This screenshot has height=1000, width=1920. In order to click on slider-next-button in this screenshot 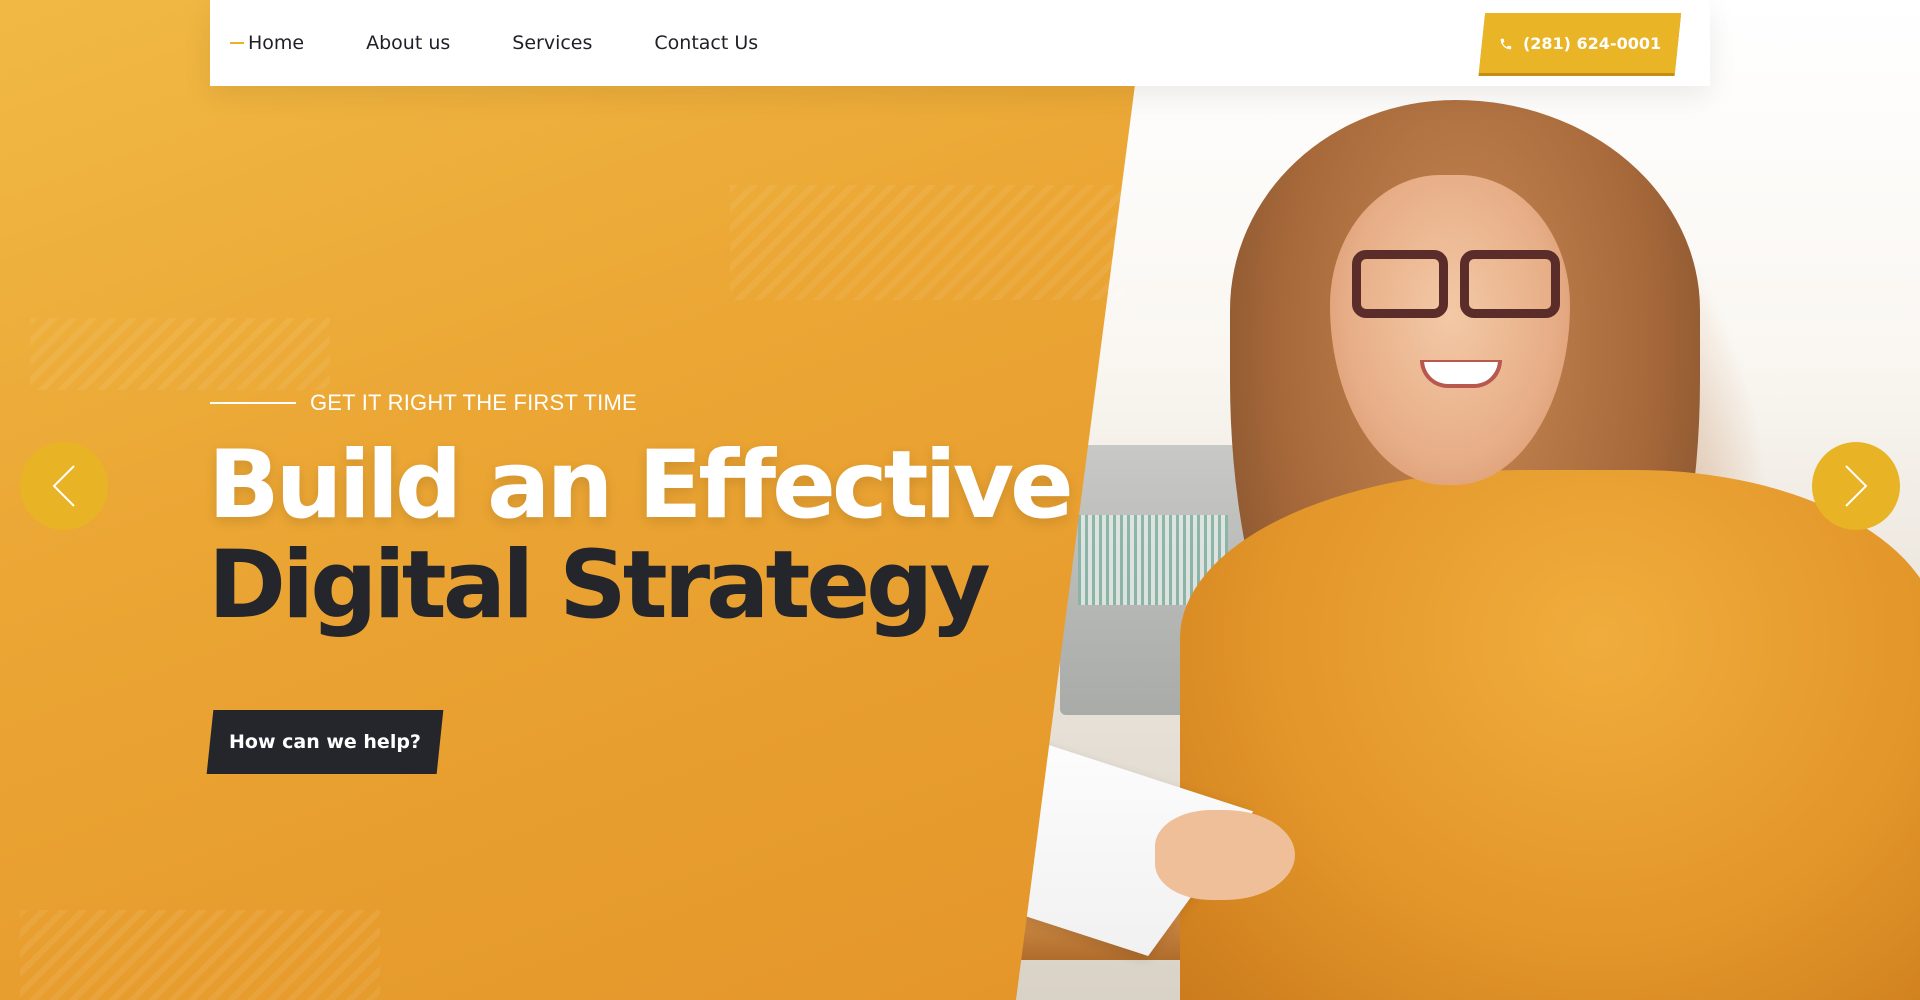, I will do `click(1856, 486)`.